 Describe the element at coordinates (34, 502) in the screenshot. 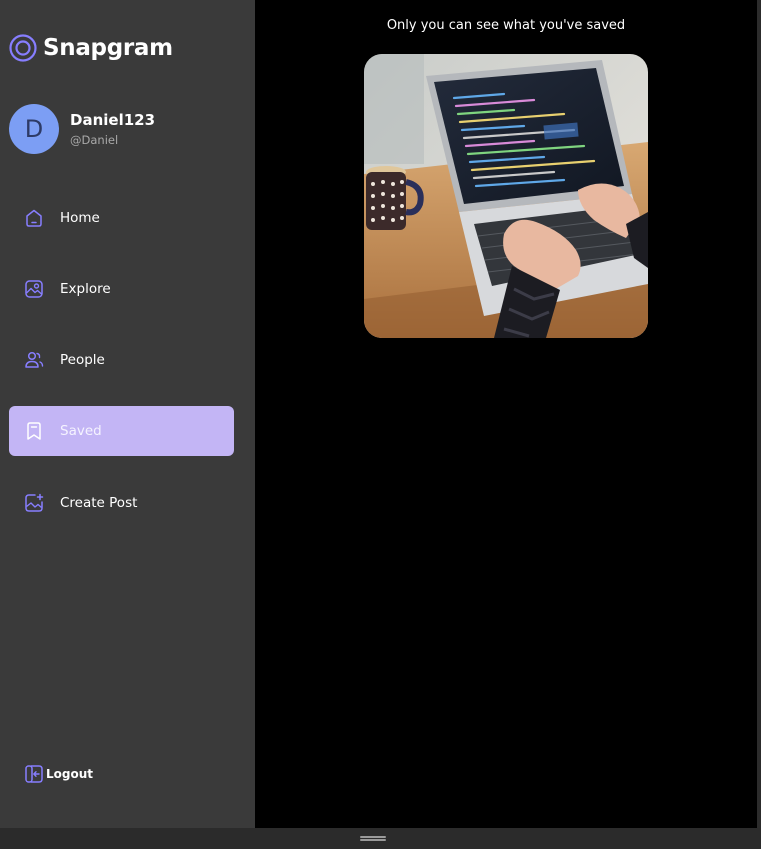

I see `create-post-icon` at that location.